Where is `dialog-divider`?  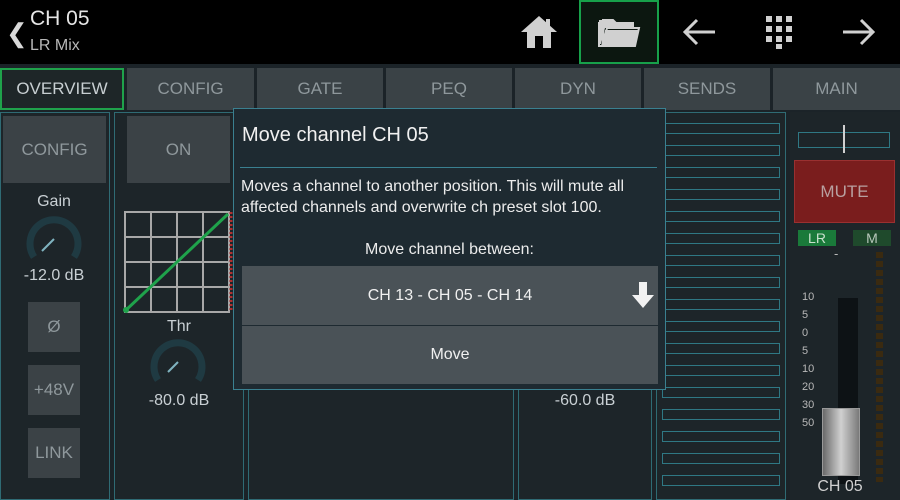
dialog-divider is located at coordinates (448, 167).